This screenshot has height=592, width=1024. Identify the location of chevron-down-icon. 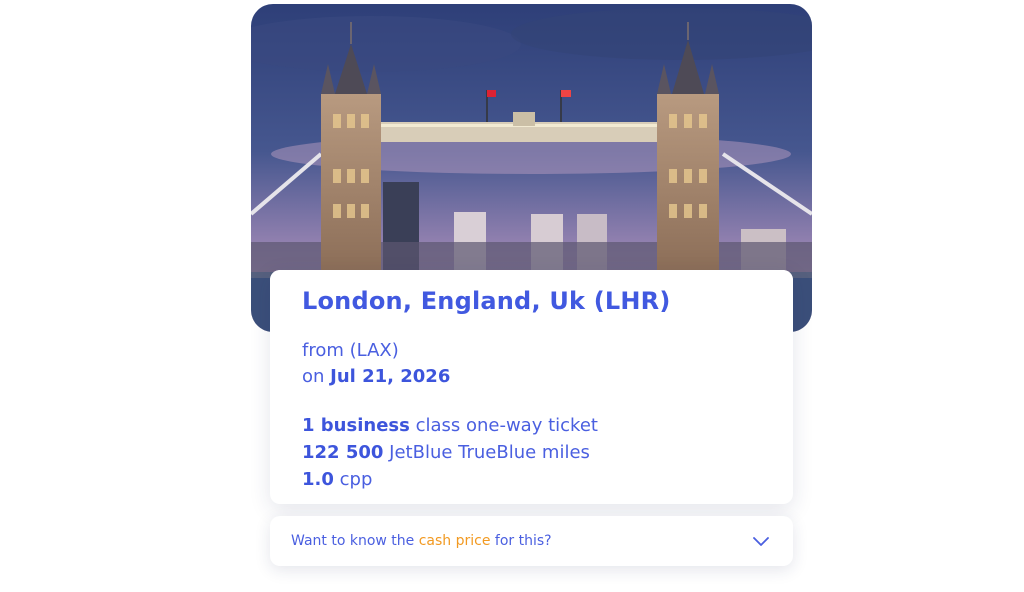
(761, 541).